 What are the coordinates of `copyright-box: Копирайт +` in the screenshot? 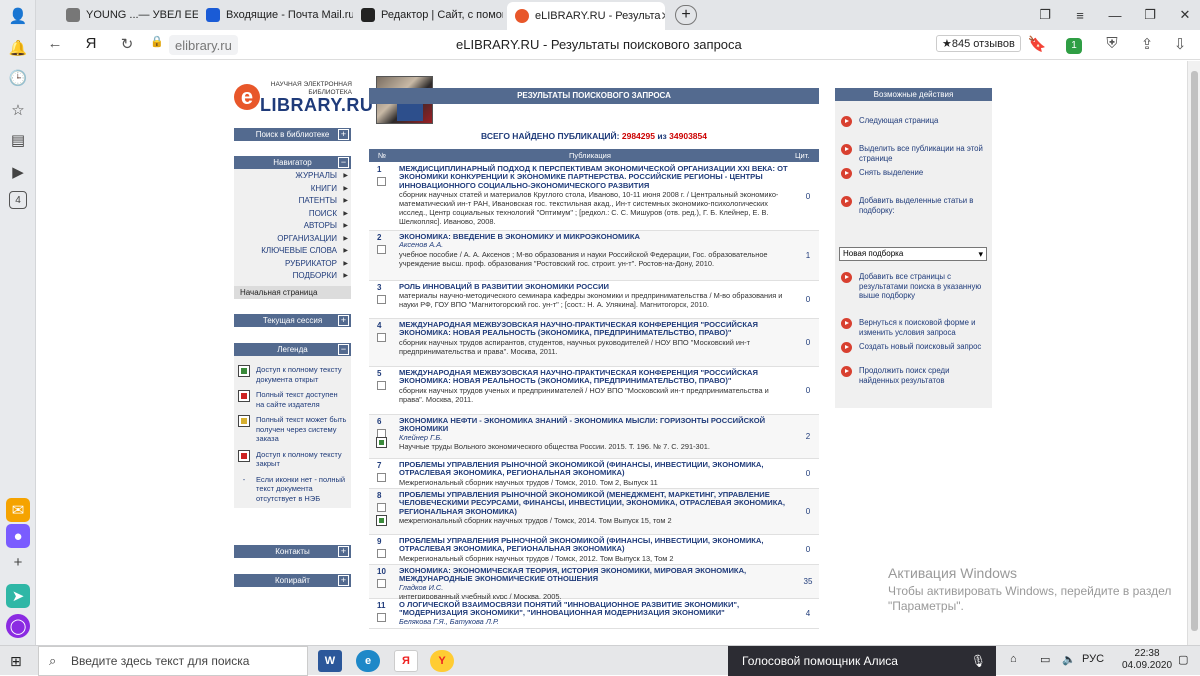 It's located at (292, 580).